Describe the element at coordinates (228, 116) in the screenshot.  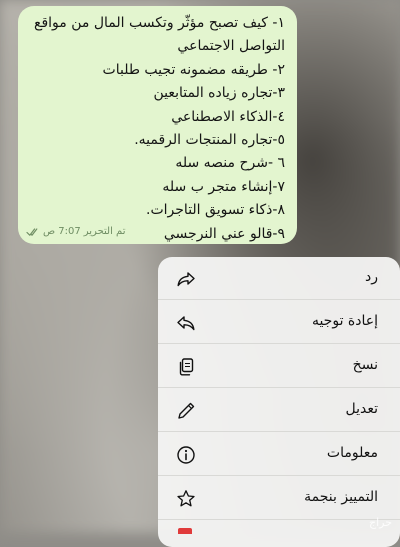
I see `message-line: ٤-الذكاء الاصطناعي` at that location.